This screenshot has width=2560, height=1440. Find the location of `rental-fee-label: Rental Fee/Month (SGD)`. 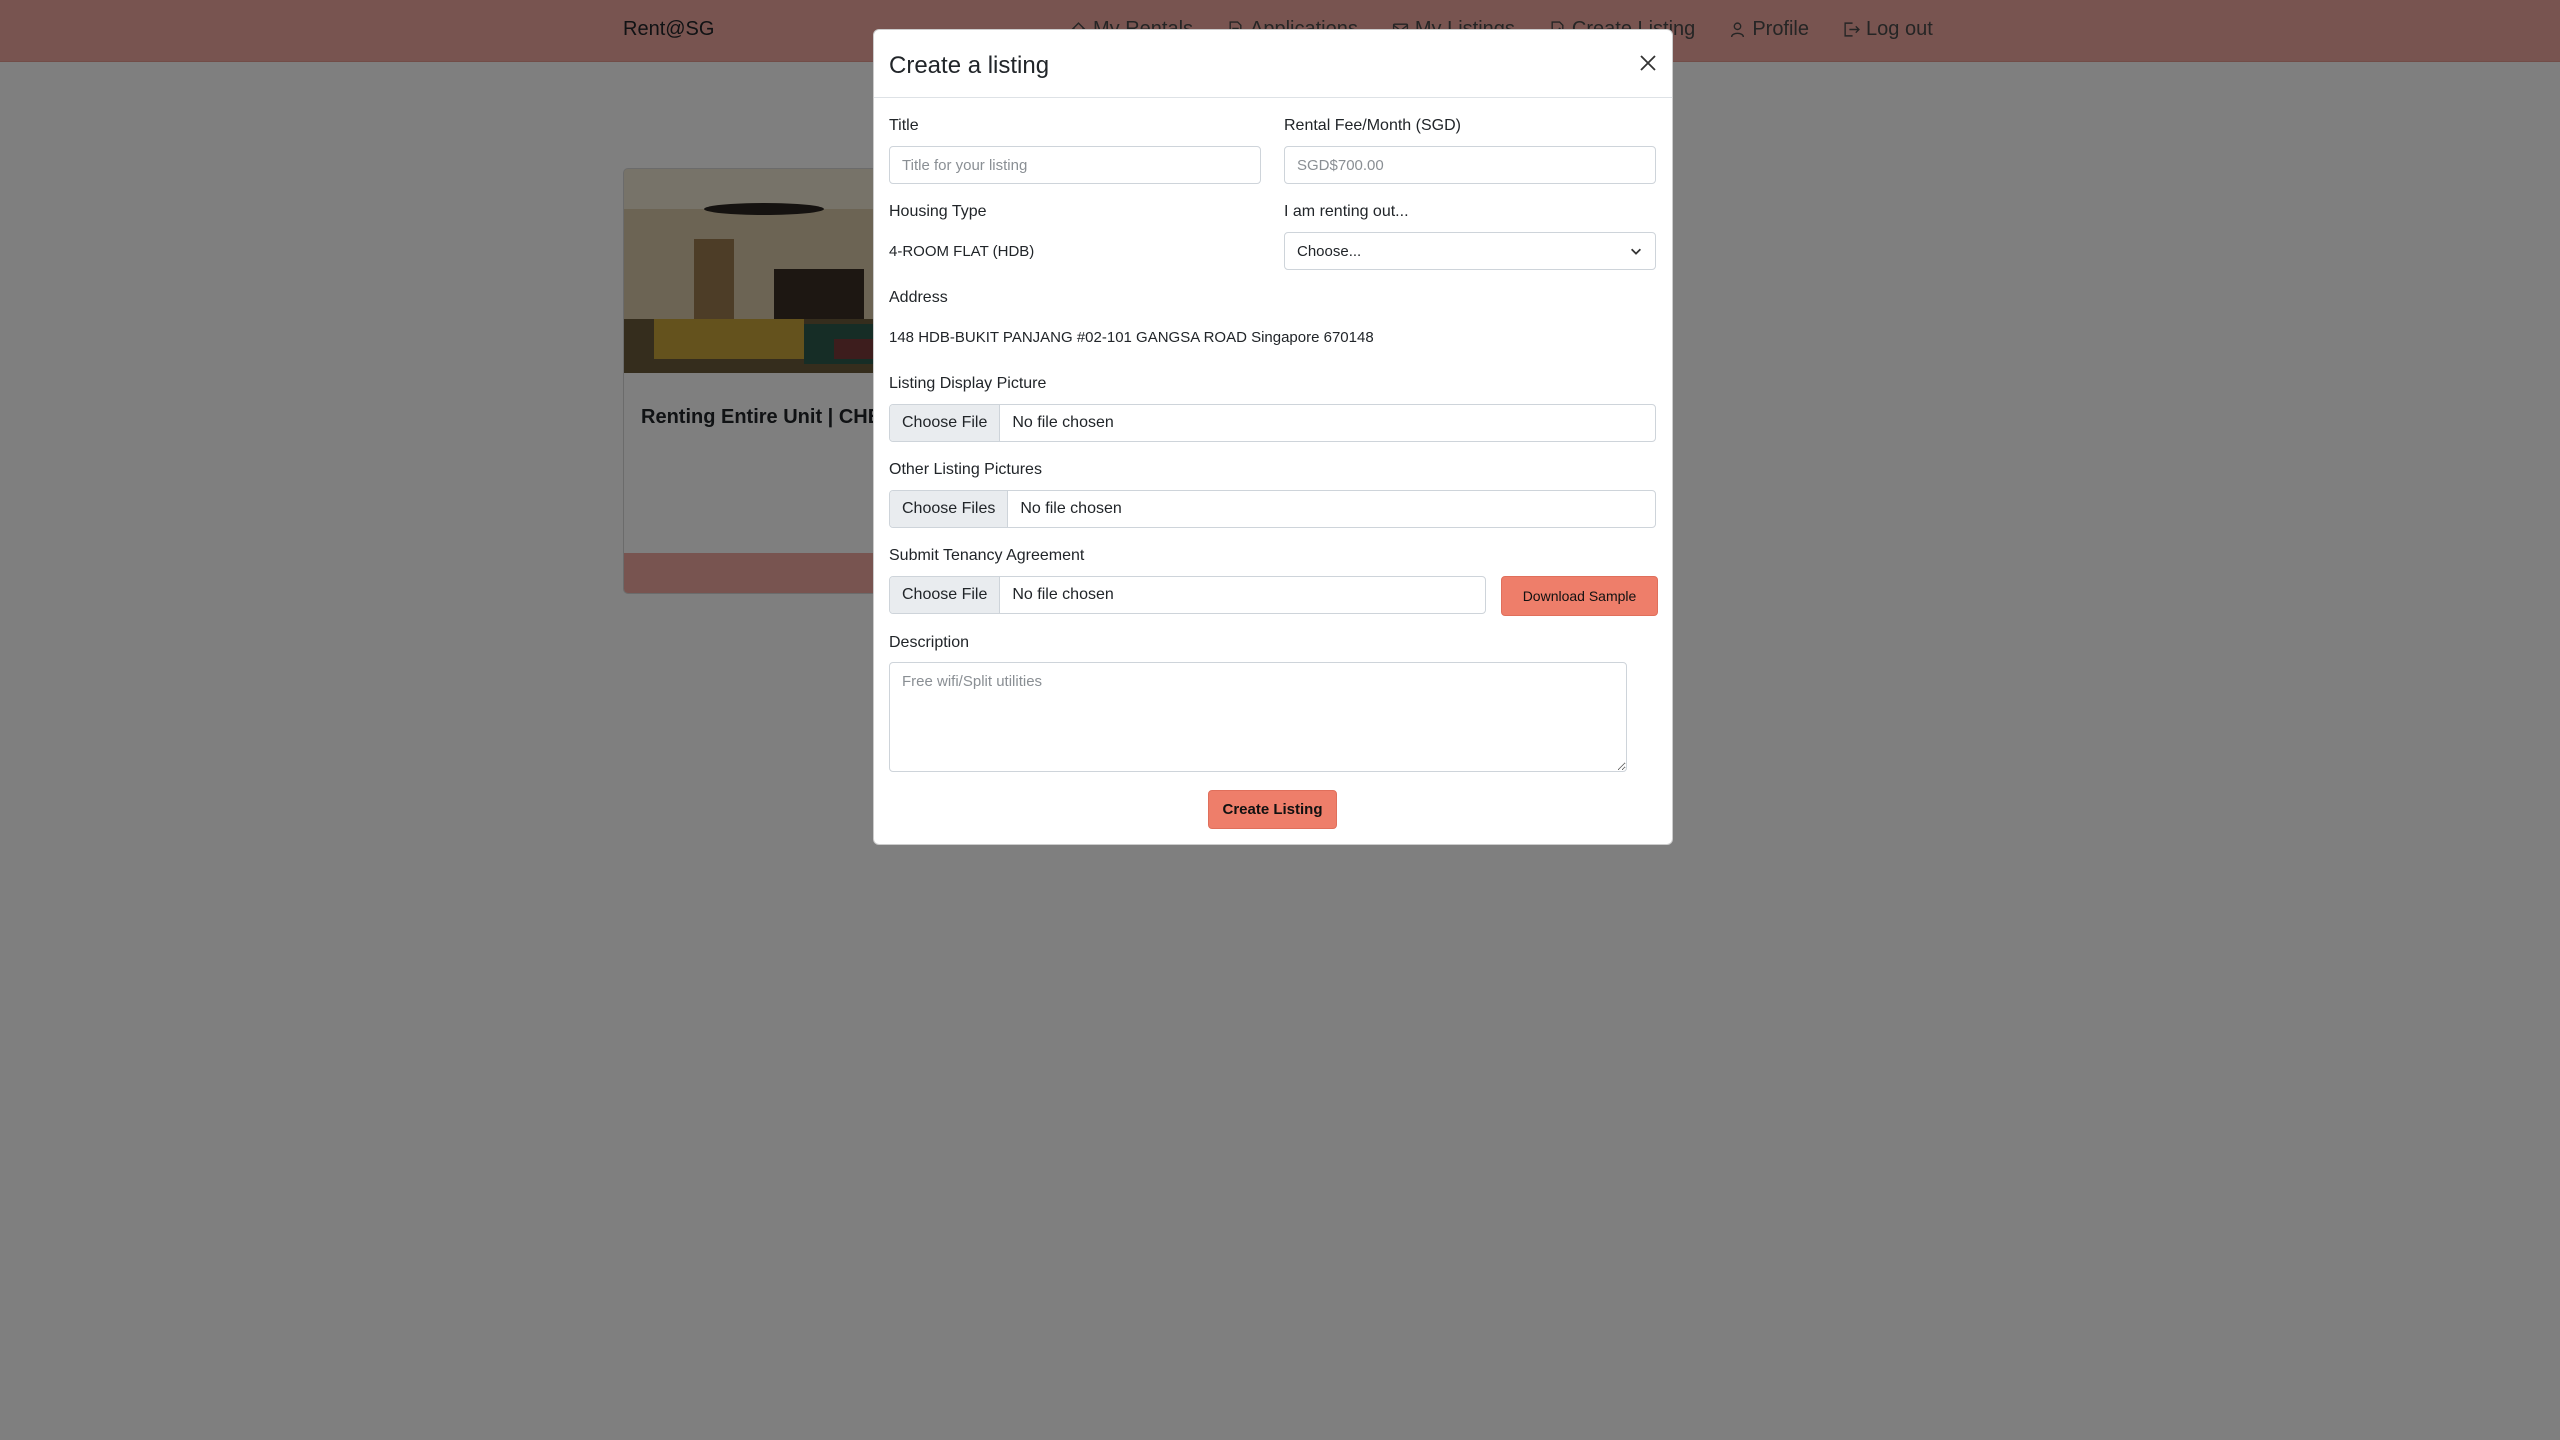

rental-fee-label: Rental Fee/Month (SGD) is located at coordinates (1372, 125).